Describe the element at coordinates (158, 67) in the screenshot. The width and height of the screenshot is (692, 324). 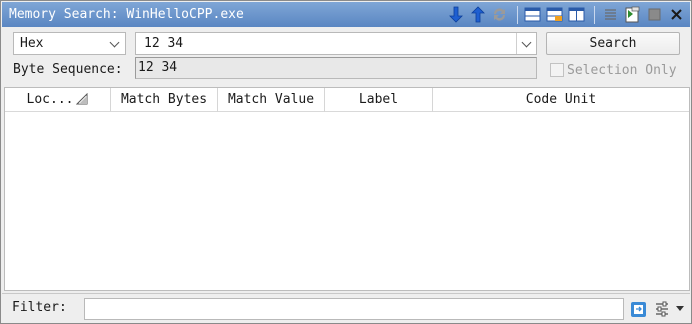
I see `byte-sequence-value: 12 34` at that location.